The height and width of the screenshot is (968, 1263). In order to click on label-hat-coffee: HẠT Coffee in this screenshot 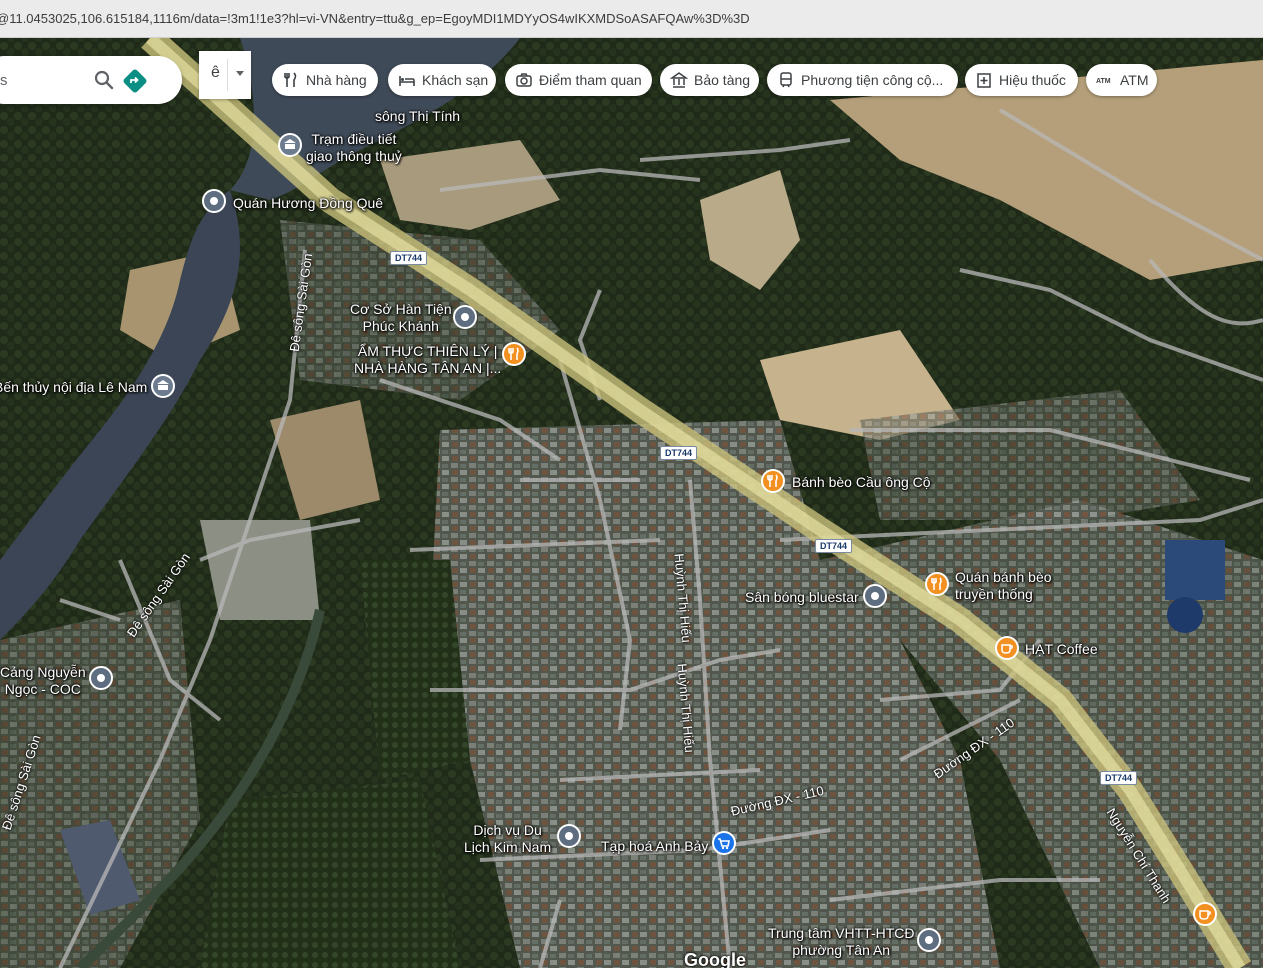, I will do `click(1061, 649)`.